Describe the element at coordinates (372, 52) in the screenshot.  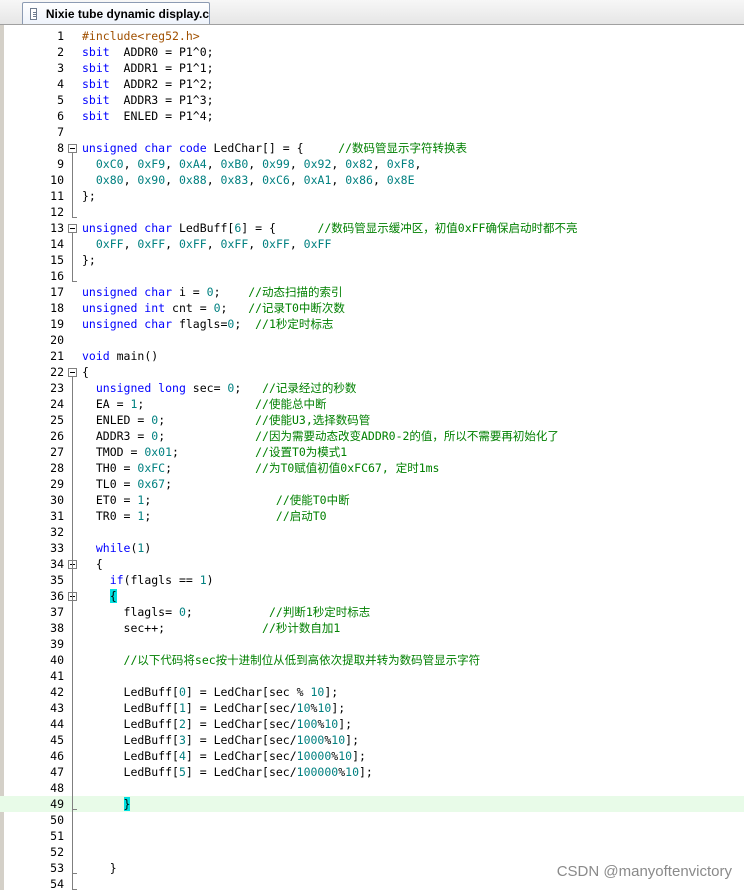
I see `code-line: 2 sbit ADDR0 = P1^0;` at that location.